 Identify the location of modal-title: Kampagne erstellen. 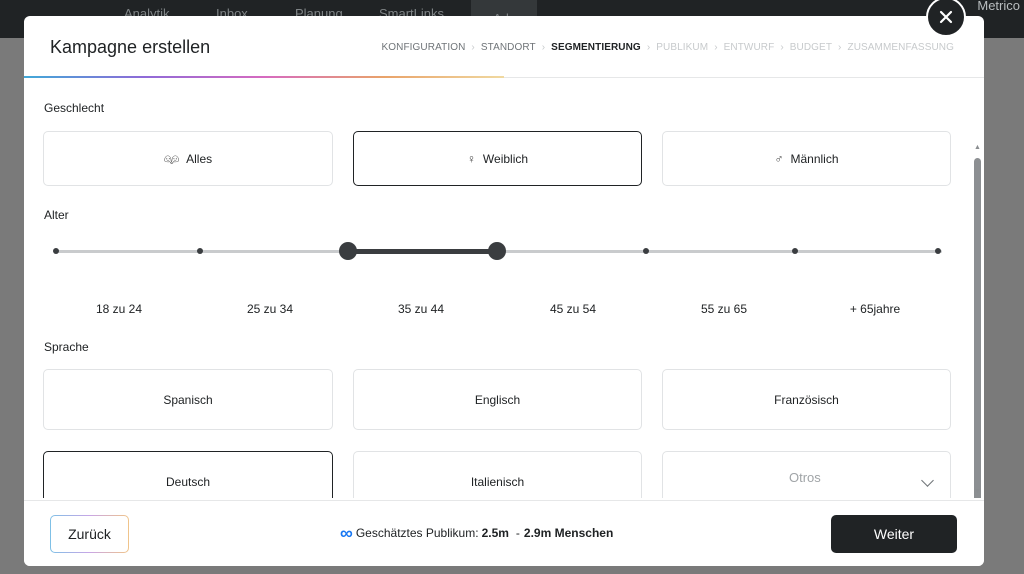
(130, 47).